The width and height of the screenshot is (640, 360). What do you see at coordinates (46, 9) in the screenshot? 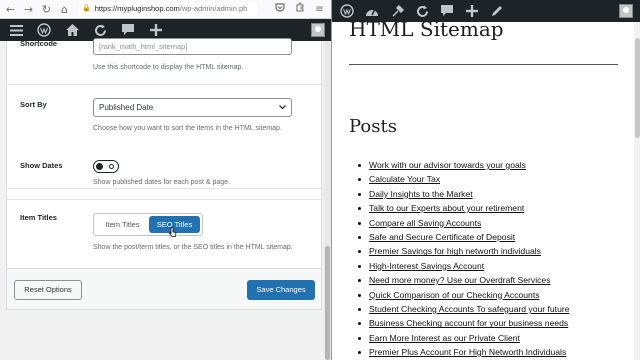
I see `reload-icon: ↻` at bounding box center [46, 9].